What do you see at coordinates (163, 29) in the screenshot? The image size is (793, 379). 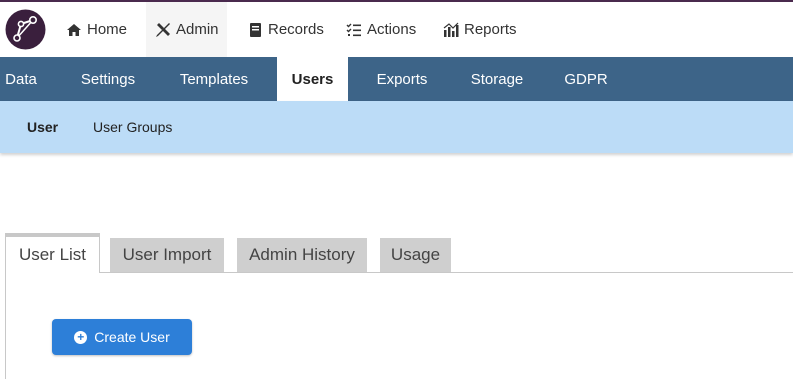 I see `tools-icon` at bounding box center [163, 29].